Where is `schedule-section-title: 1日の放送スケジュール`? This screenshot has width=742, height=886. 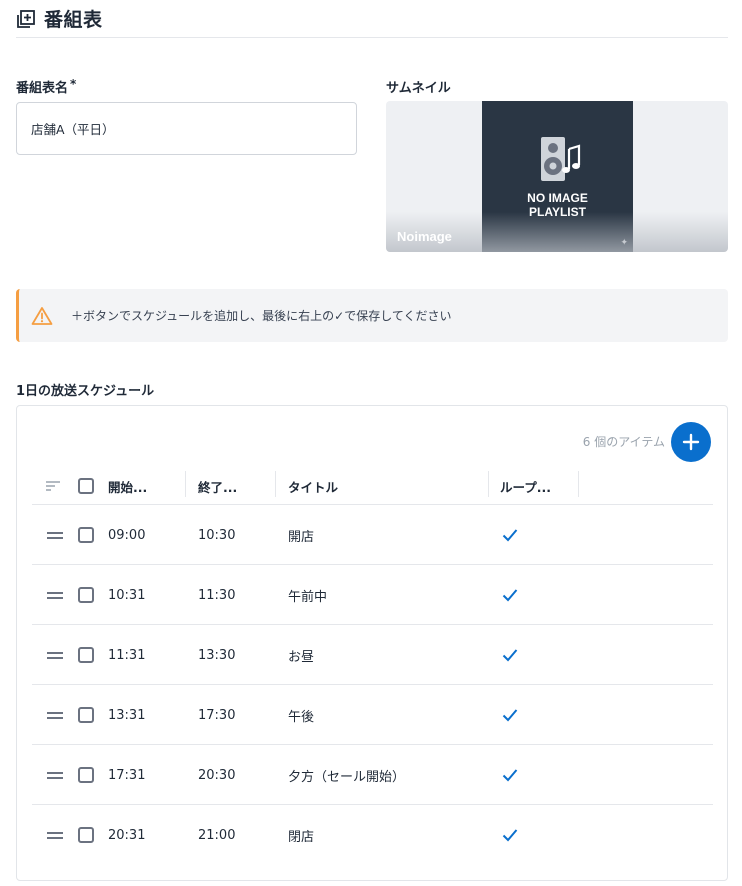
schedule-section-title: 1日の放送スケジュール is located at coordinates (85, 391).